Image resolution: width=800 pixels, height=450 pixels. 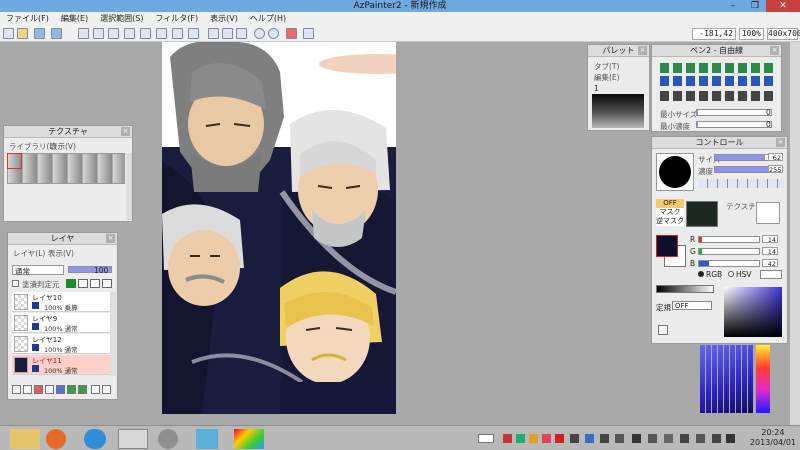 What do you see at coordinates (731, 274) in the screenshot?
I see `hsv-radio` at bounding box center [731, 274].